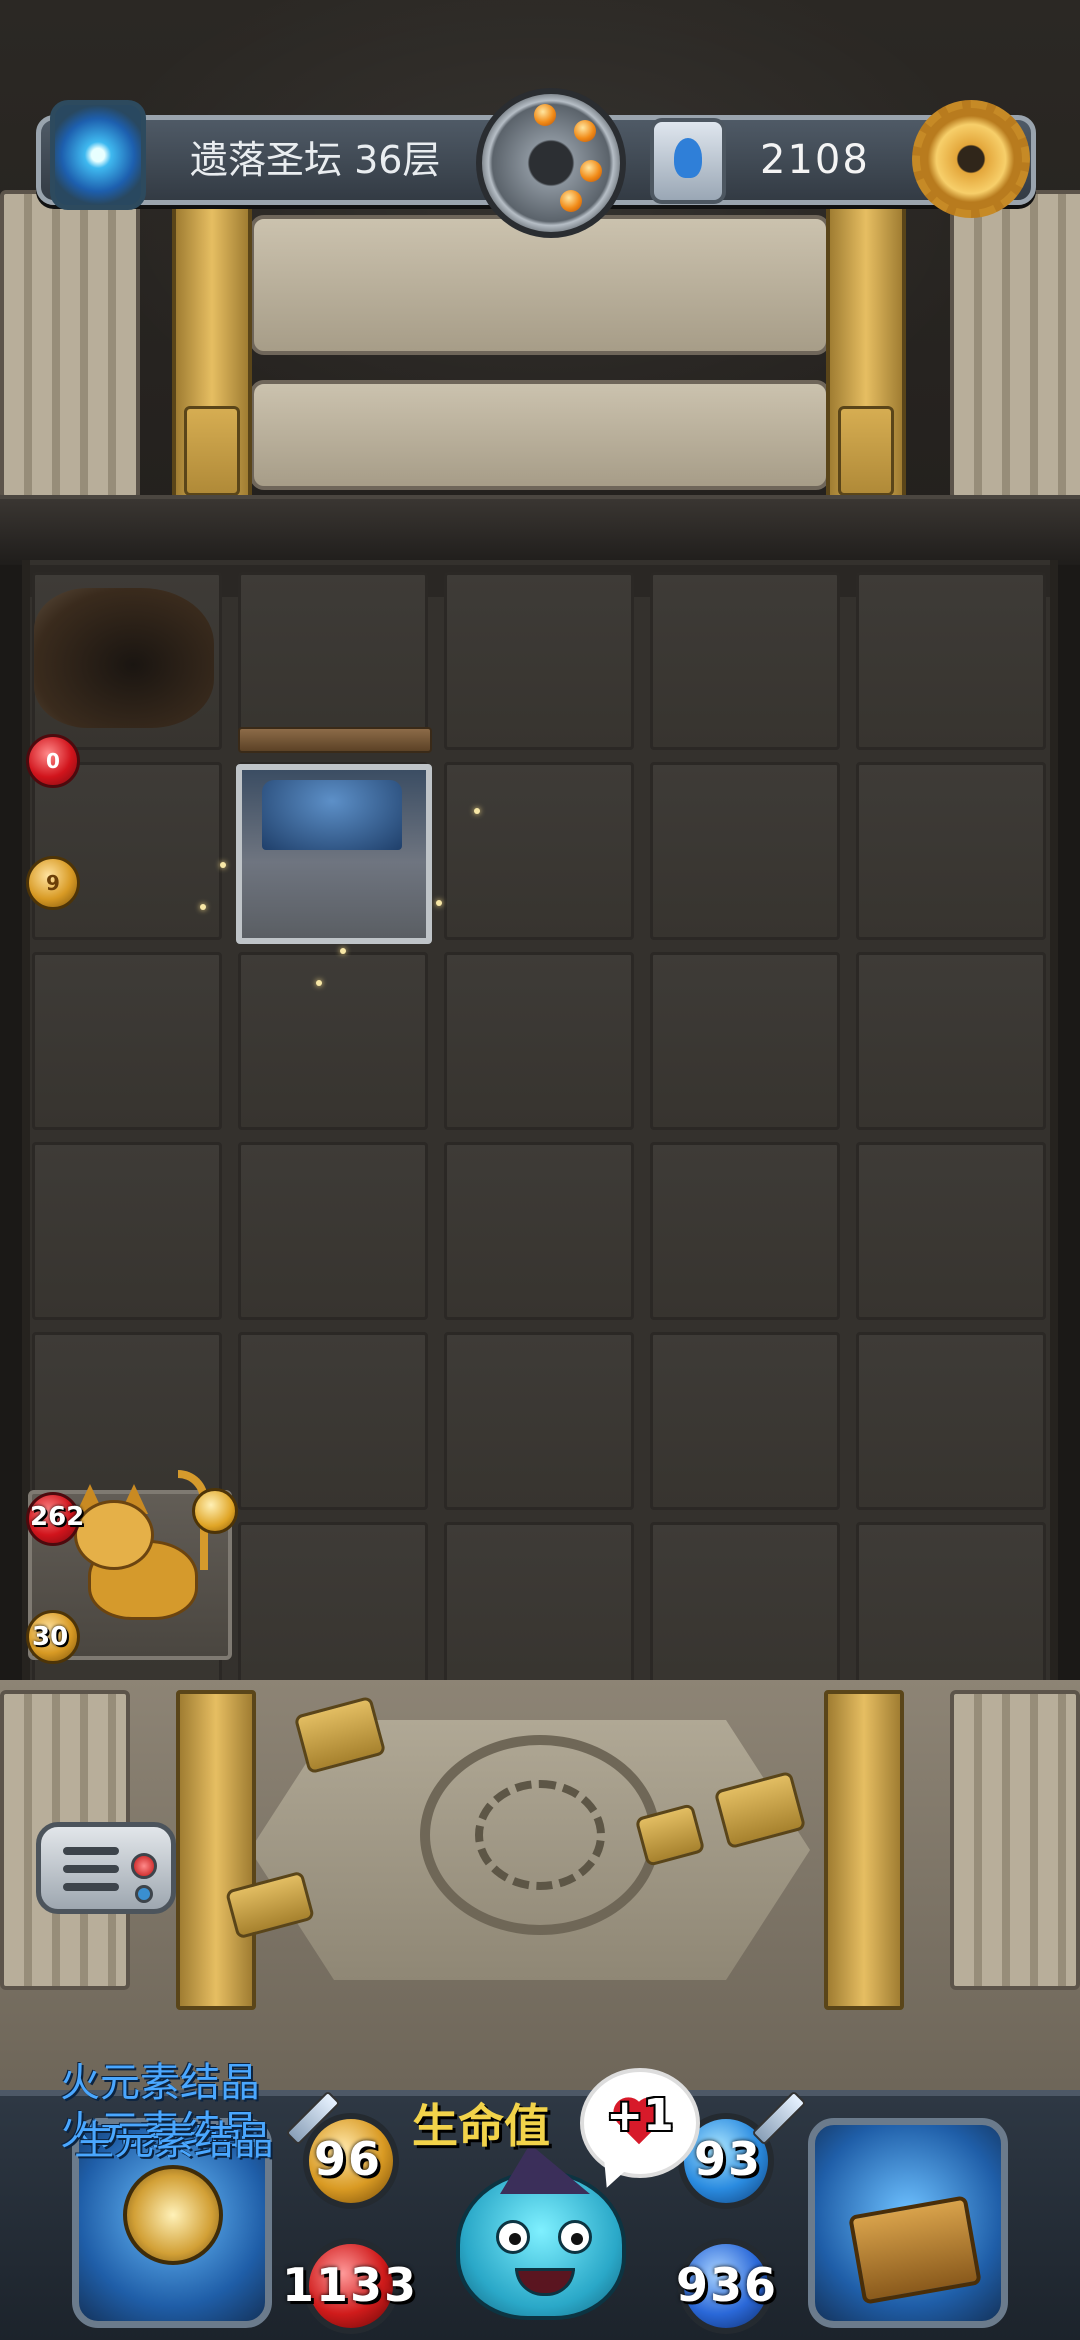 Image resolution: width=1080 pixels, height=2340 pixels. I want to click on wall-rim, so click(540, 530).